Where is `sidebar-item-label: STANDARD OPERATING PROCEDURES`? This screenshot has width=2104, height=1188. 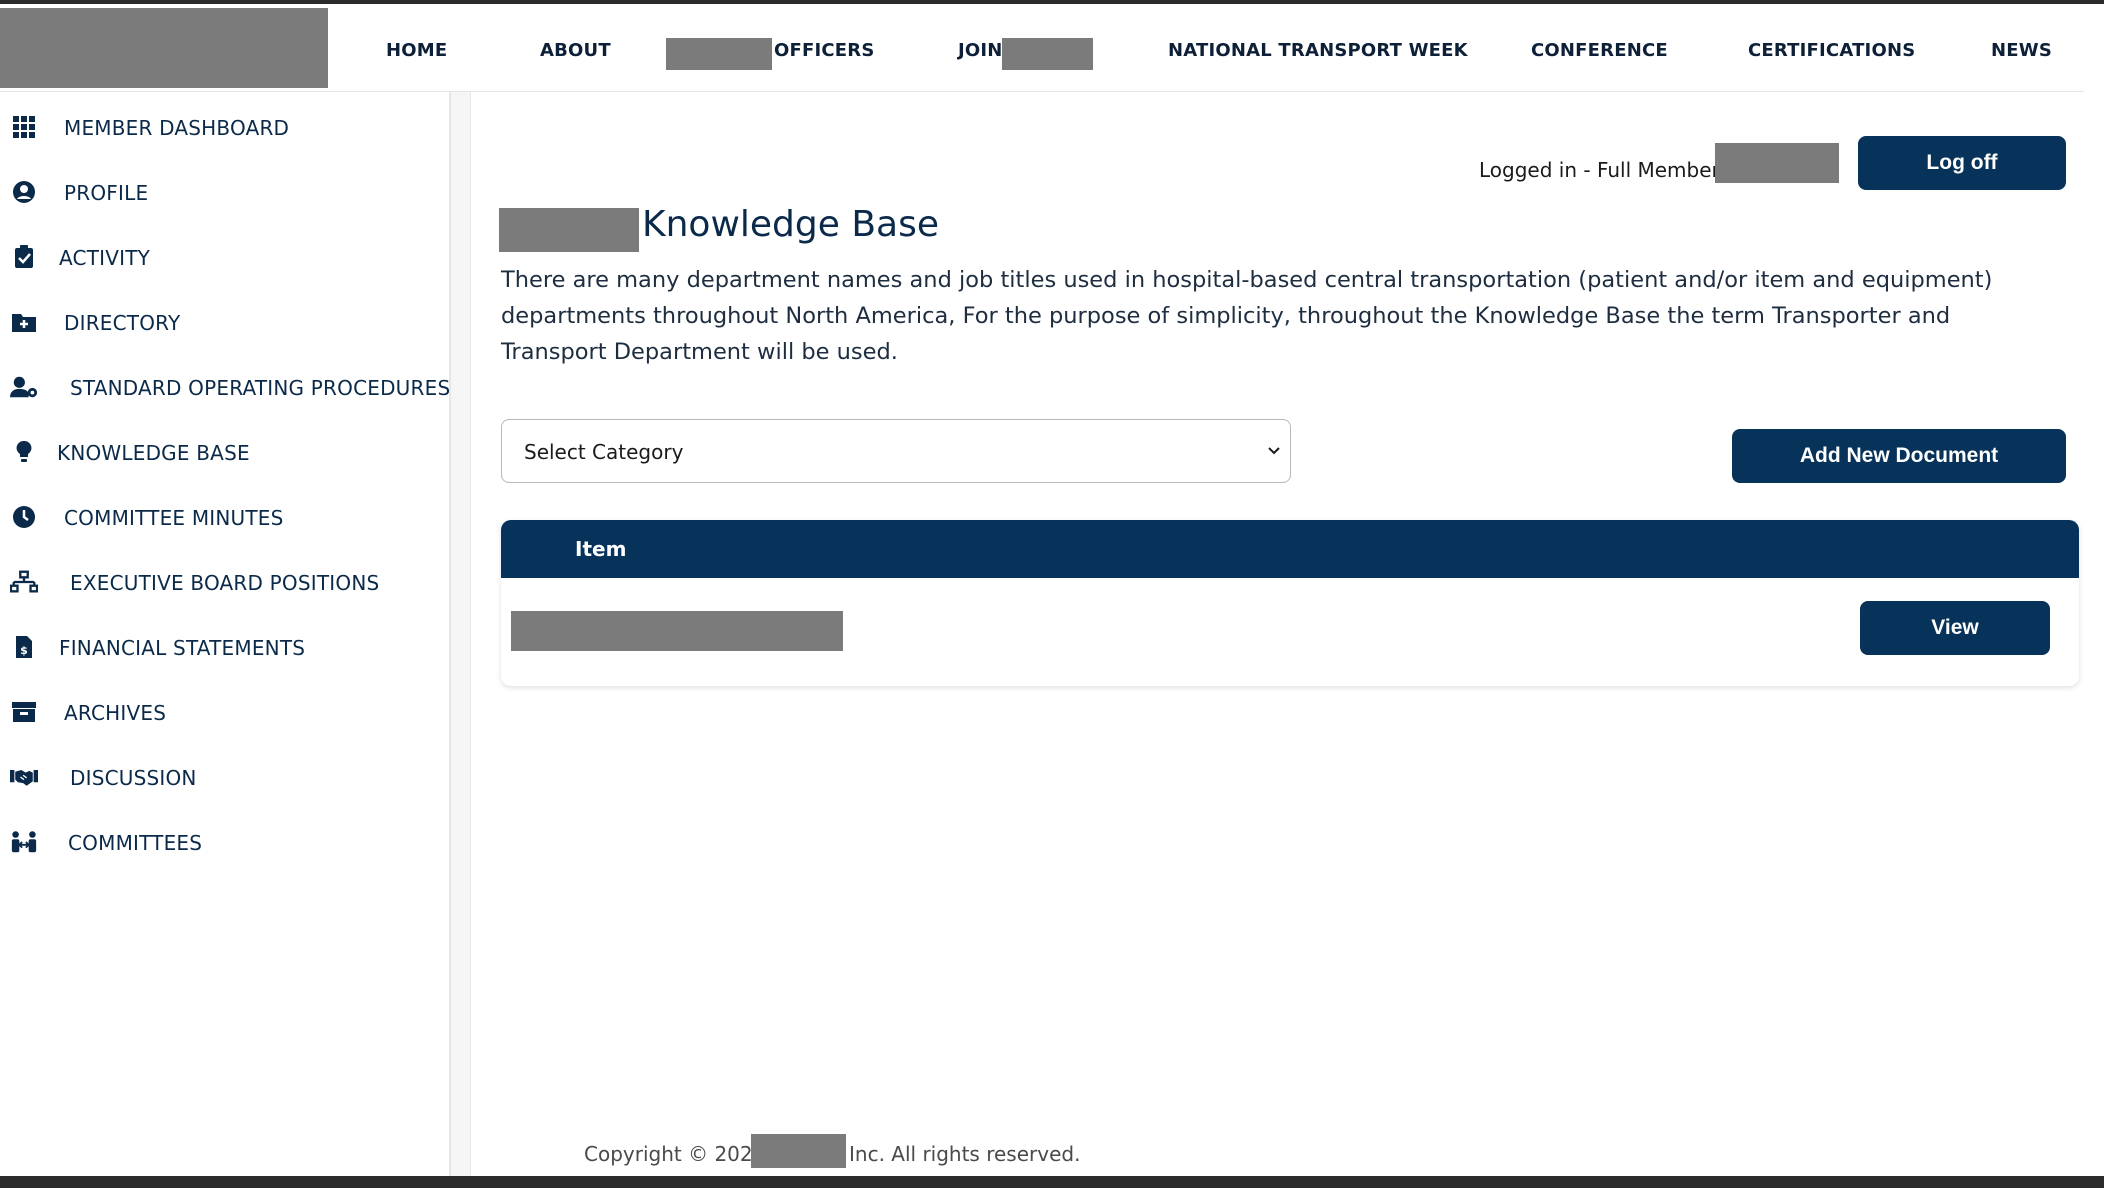 sidebar-item-label: STANDARD OPERATING PROCEDURES is located at coordinates (260, 388).